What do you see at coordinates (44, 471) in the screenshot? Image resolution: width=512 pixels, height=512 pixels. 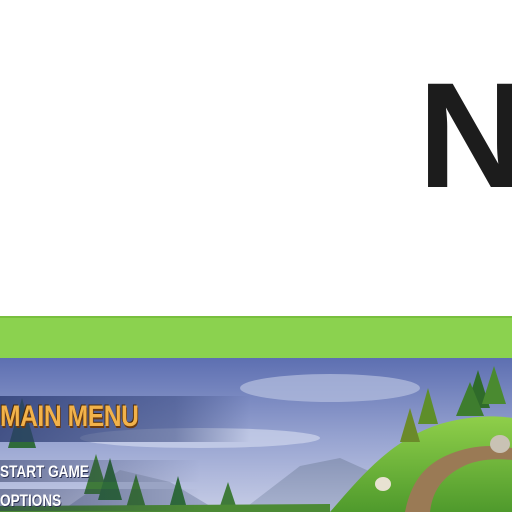 I see `start-game-button: START GAME` at bounding box center [44, 471].